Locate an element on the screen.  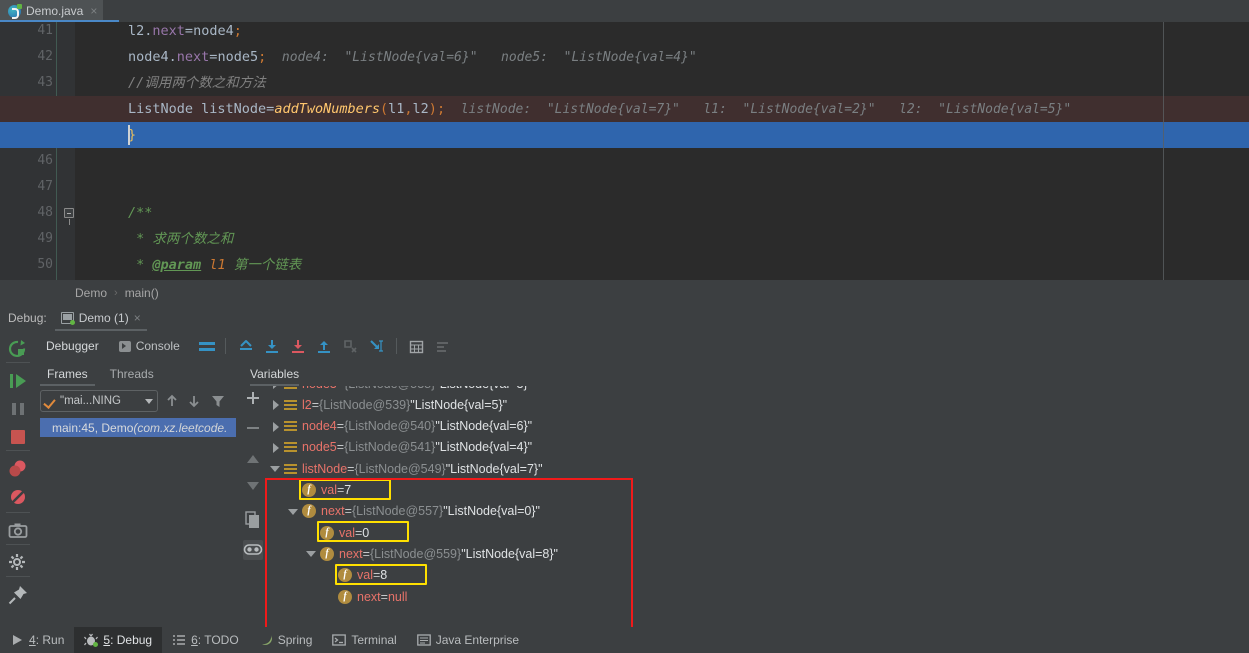
evaluate-expression-icon is located at coordinates (417, 346).